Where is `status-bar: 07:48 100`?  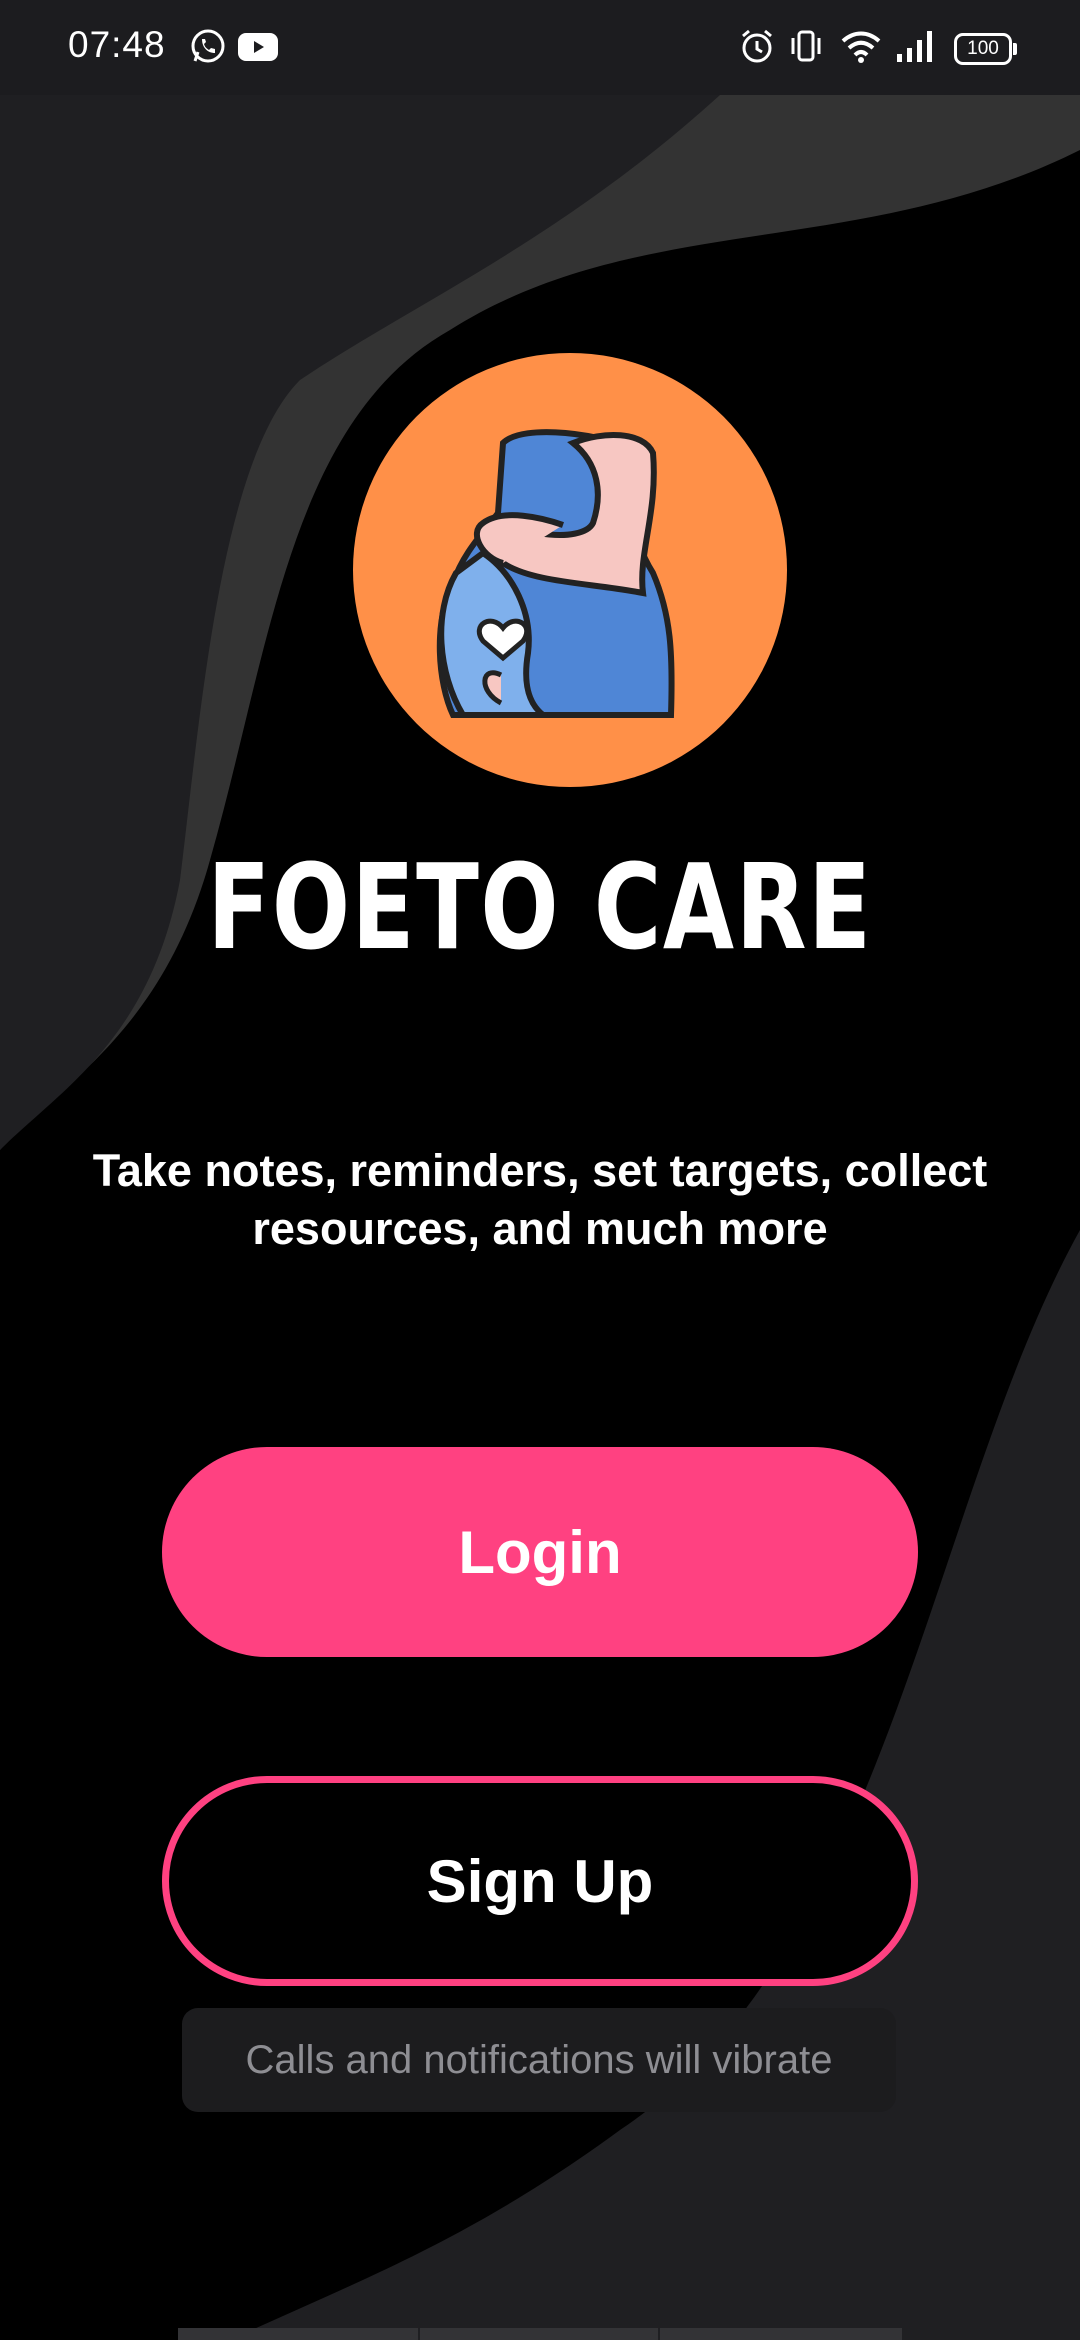
status-bar: 07:48 100 is located at coordinates (540, 47).